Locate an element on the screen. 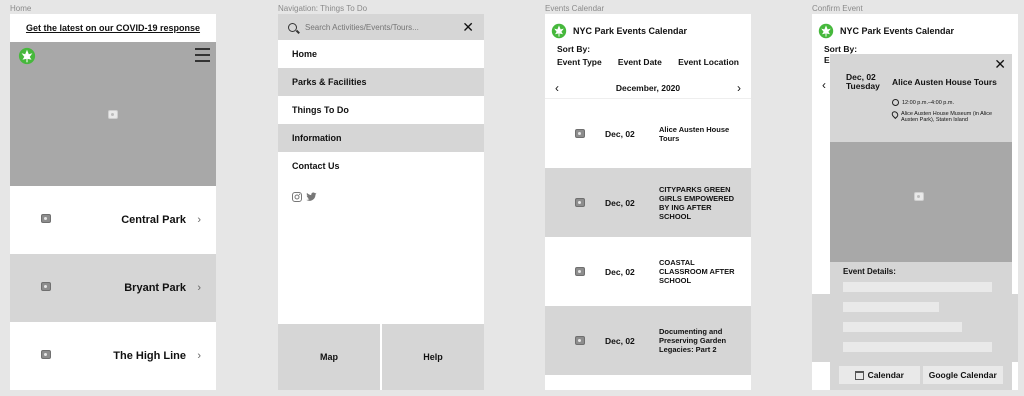 Image resolution: width=1024 pixels, height=396 pixels. search-input is located at coordinates (380, 27).